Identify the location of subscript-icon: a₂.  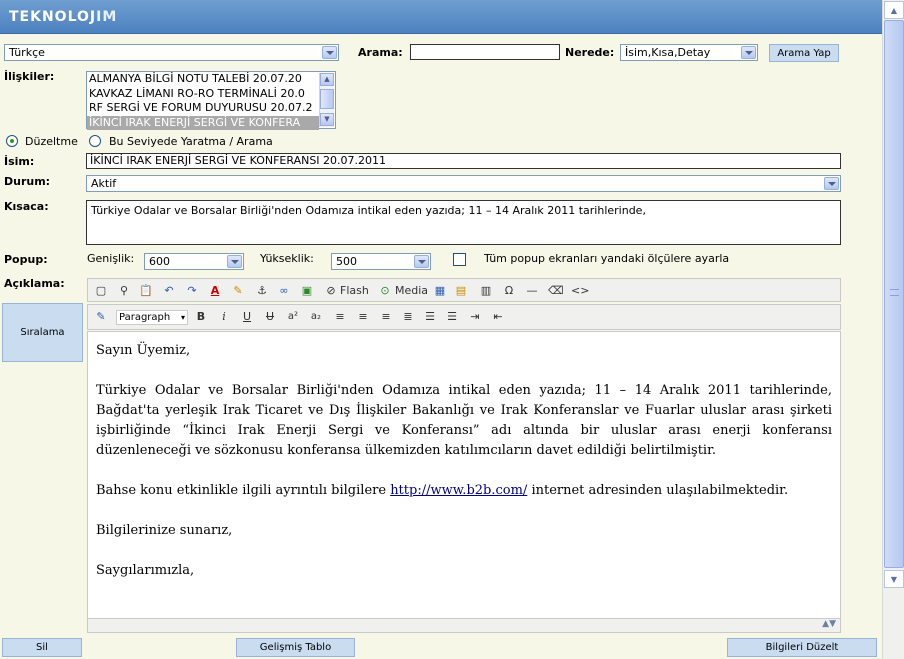
(316, 317).